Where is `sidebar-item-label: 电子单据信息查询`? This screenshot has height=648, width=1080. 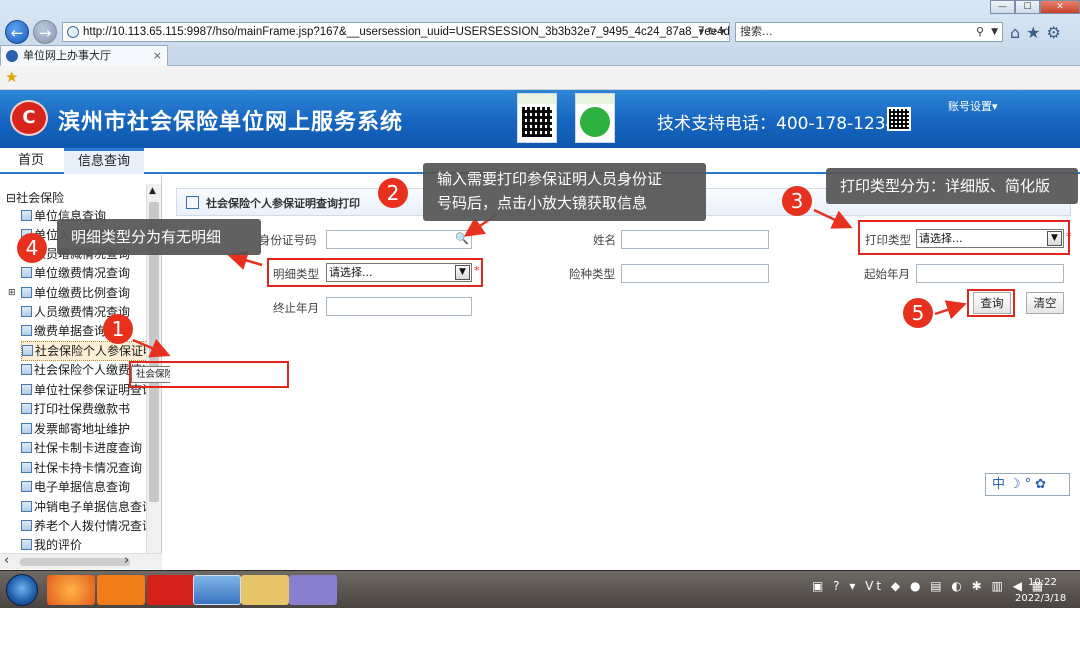 sidebar-item-label: 电子单据信息查询 is located at coordinates (82, 487).